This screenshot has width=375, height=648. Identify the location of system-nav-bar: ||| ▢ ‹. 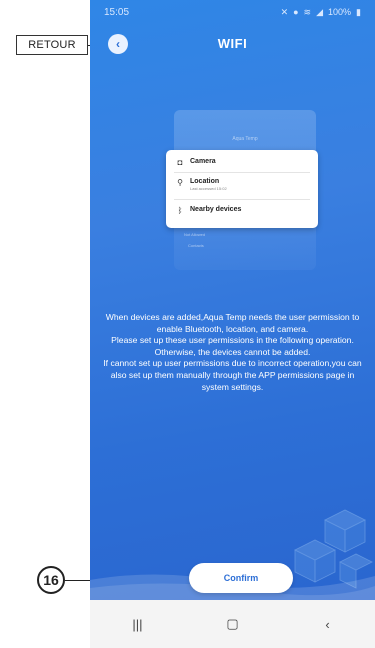
(232, 624).